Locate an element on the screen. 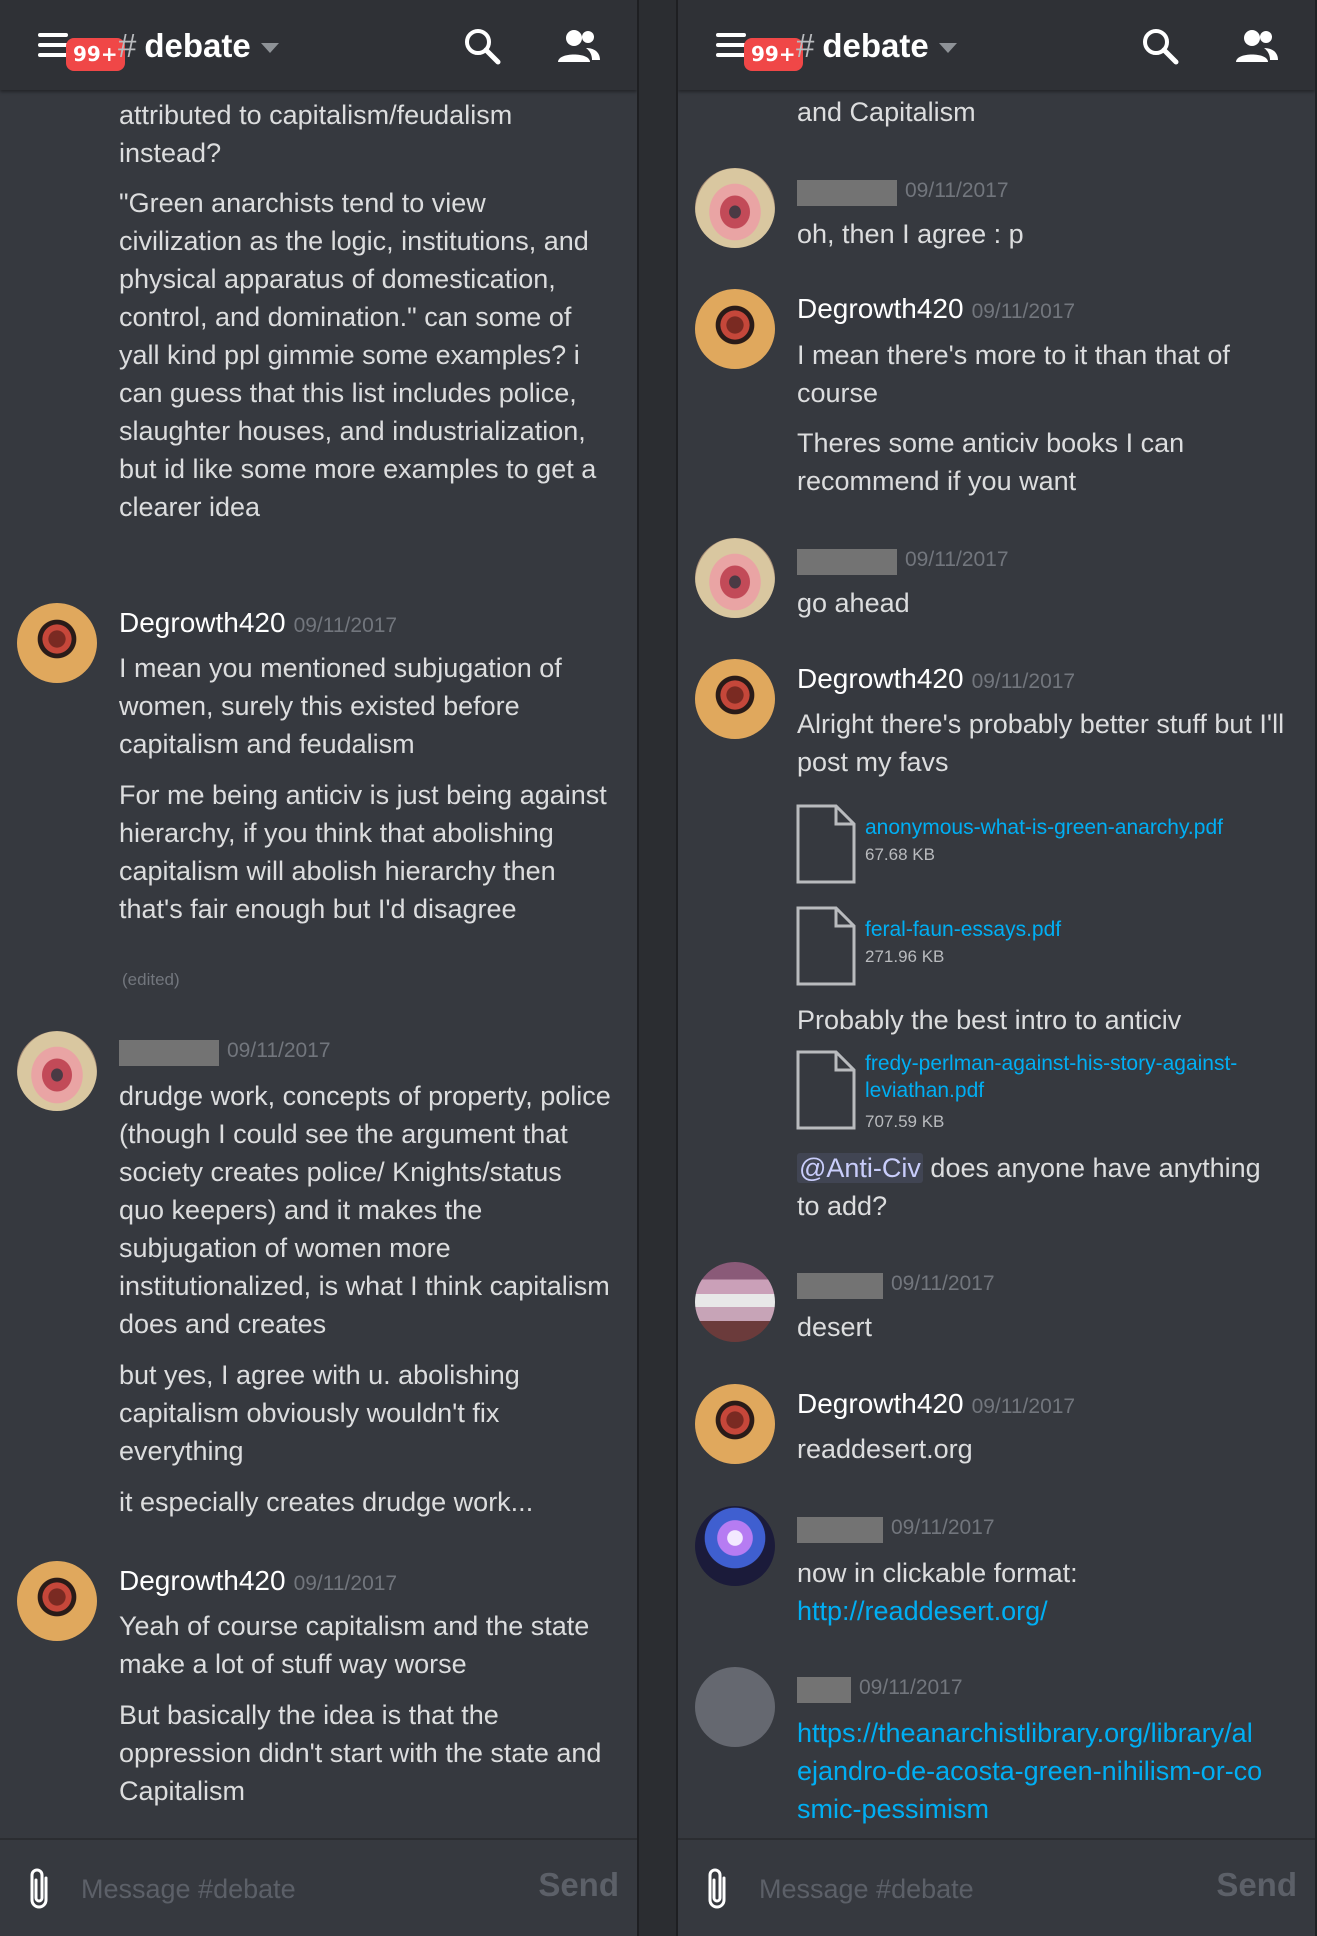 The height and width of the screenshot is (1936, 1317). file-name-link: feral-faun-essays.pdf is located at coordinates (963, 929).